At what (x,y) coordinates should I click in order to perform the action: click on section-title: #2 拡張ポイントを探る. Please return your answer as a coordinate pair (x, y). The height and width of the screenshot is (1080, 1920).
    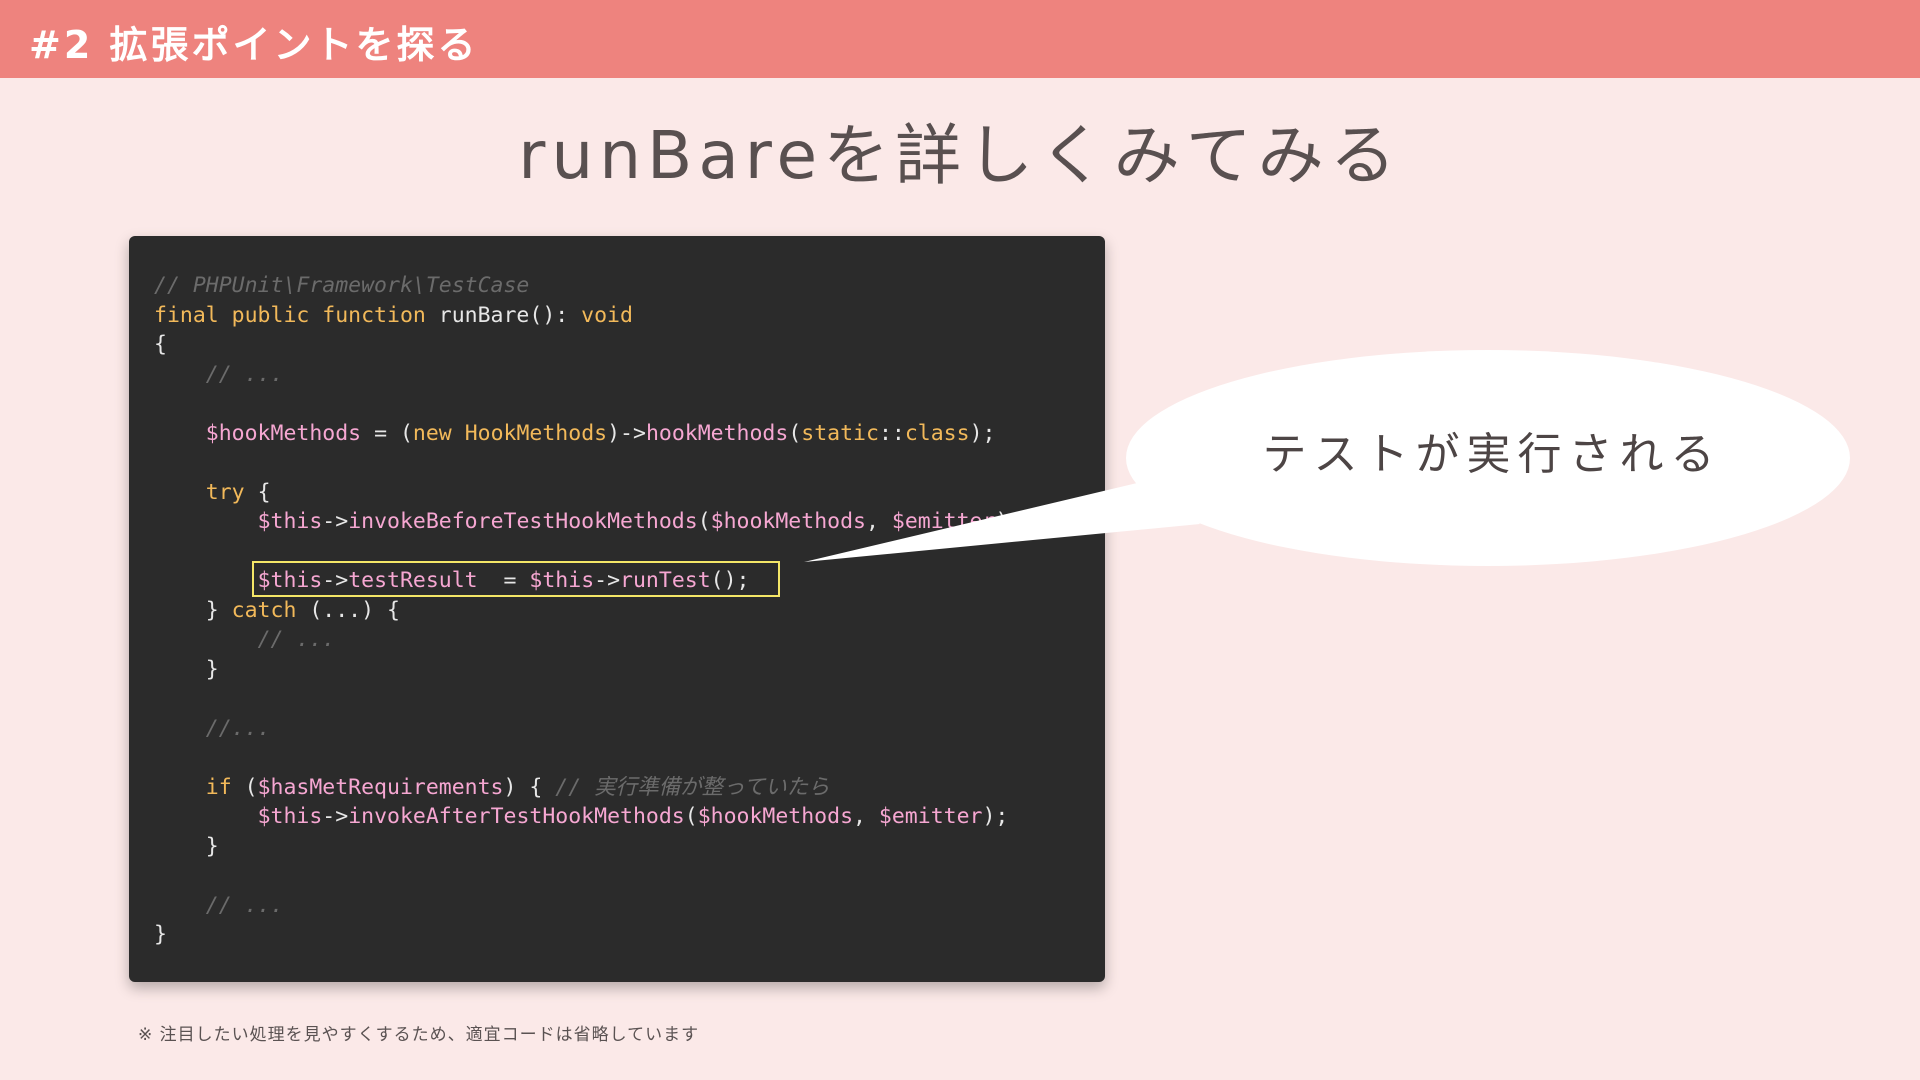
    Looking at the image, I should click on (254, 45).